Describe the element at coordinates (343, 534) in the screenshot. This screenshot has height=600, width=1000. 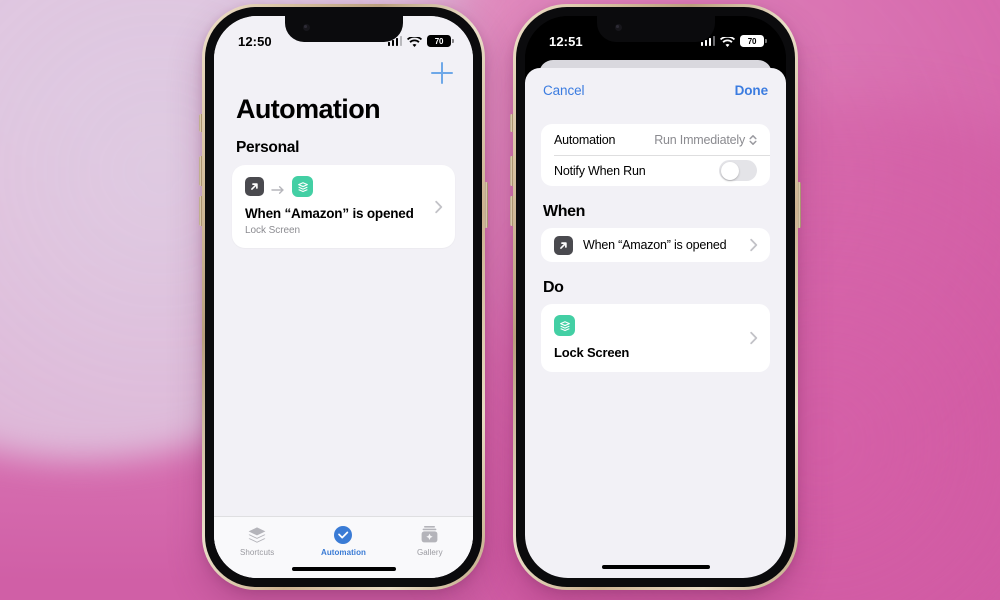
I see `automation-check-icon` at that location.